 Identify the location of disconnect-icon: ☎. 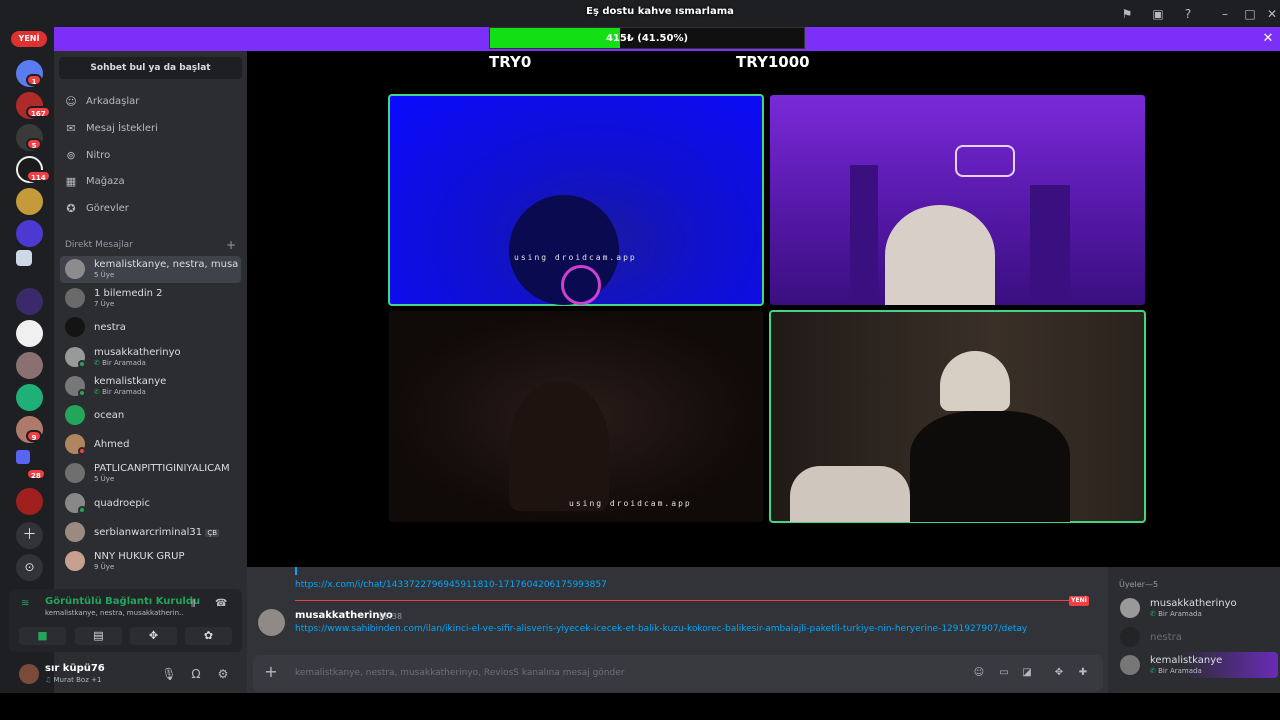
(221, 603).